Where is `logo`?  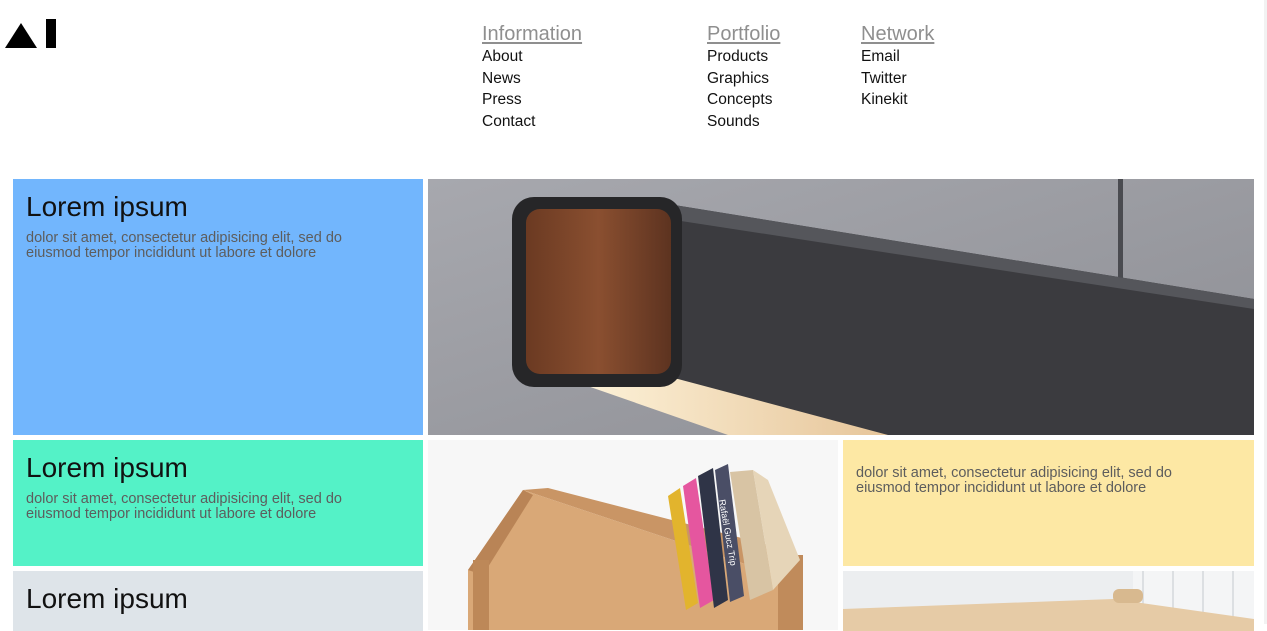
logo is located at coordinates (31, 34).